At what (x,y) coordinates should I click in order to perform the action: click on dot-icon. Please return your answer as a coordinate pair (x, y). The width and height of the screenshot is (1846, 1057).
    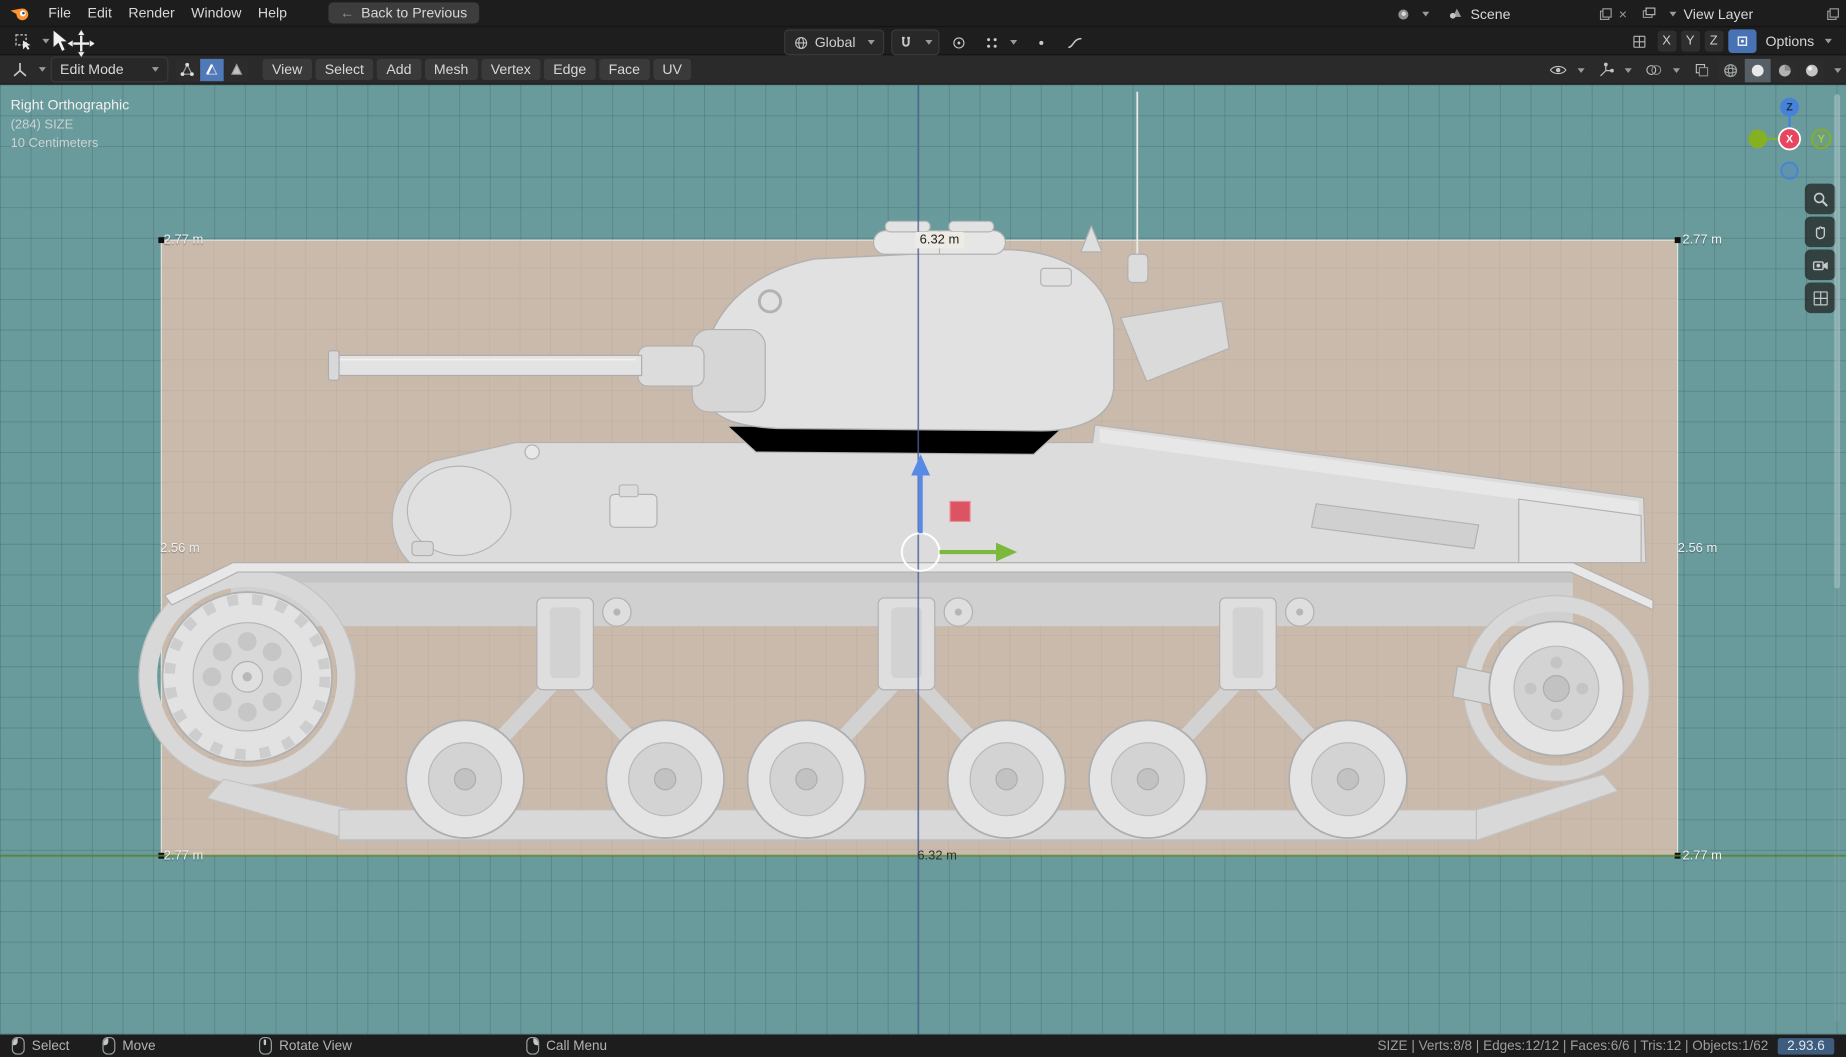
    Looking at the image, I should click on (1041, 42).